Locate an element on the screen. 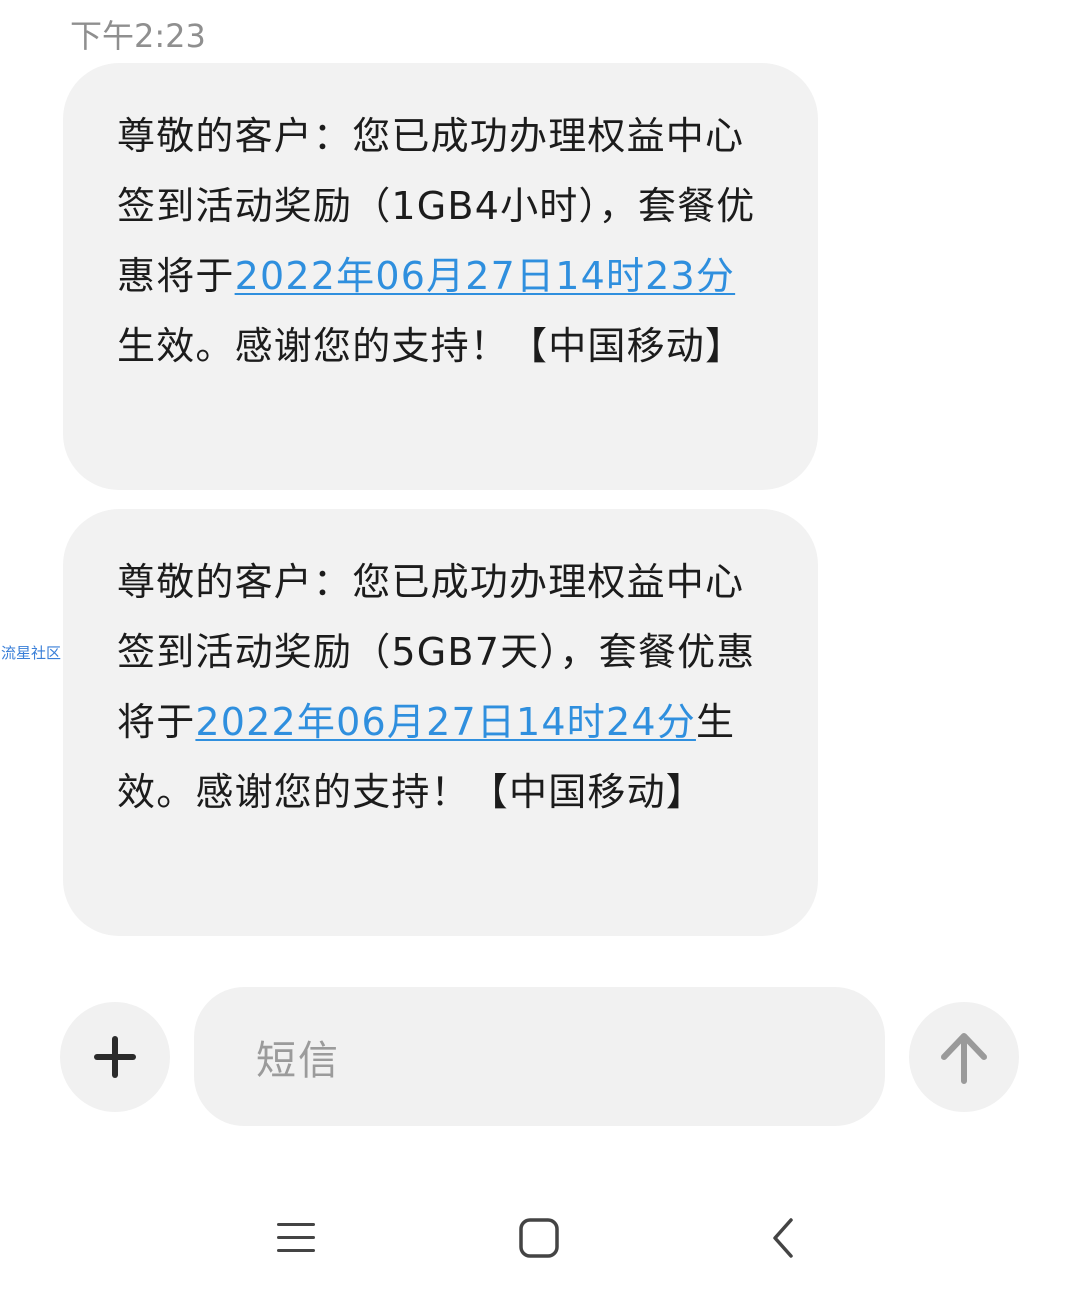 Image resolution: width=1079 pixels, height=1305 pixels. send-button is located at coordinates (964, 1057).